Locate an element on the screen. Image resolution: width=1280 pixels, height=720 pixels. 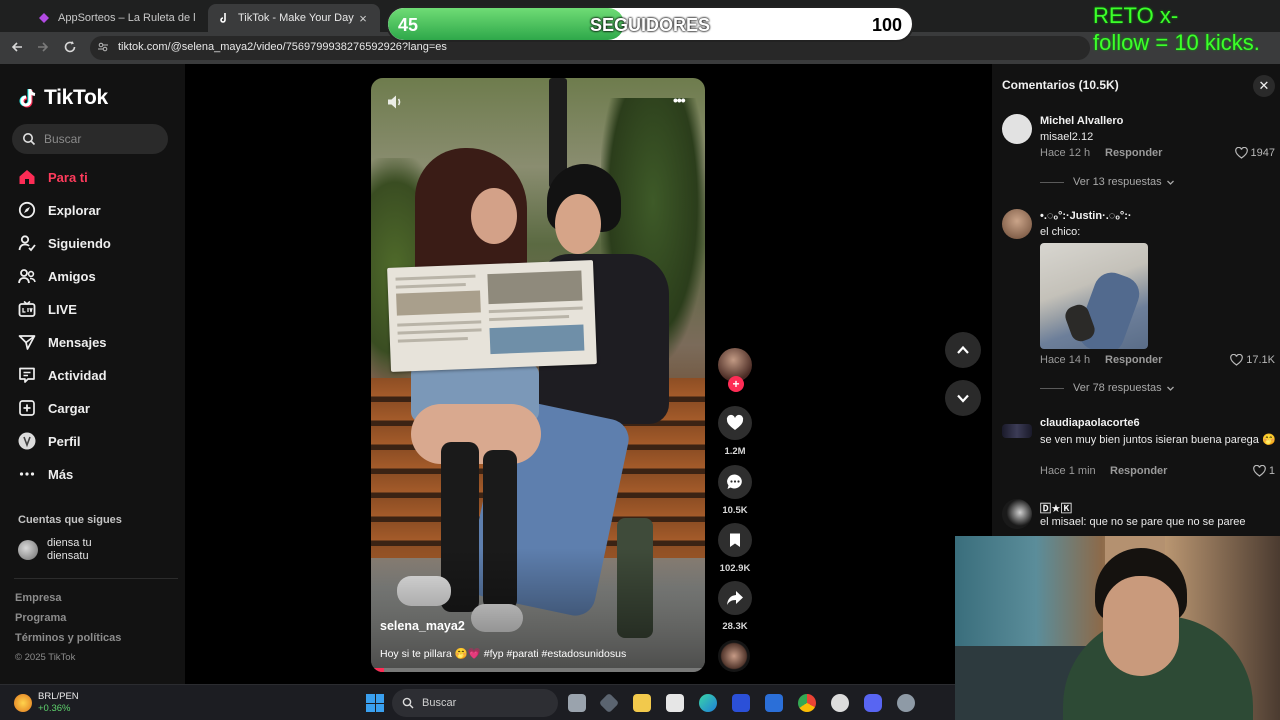
footer-link-programa: Programa is located at coordinates (40, 618).